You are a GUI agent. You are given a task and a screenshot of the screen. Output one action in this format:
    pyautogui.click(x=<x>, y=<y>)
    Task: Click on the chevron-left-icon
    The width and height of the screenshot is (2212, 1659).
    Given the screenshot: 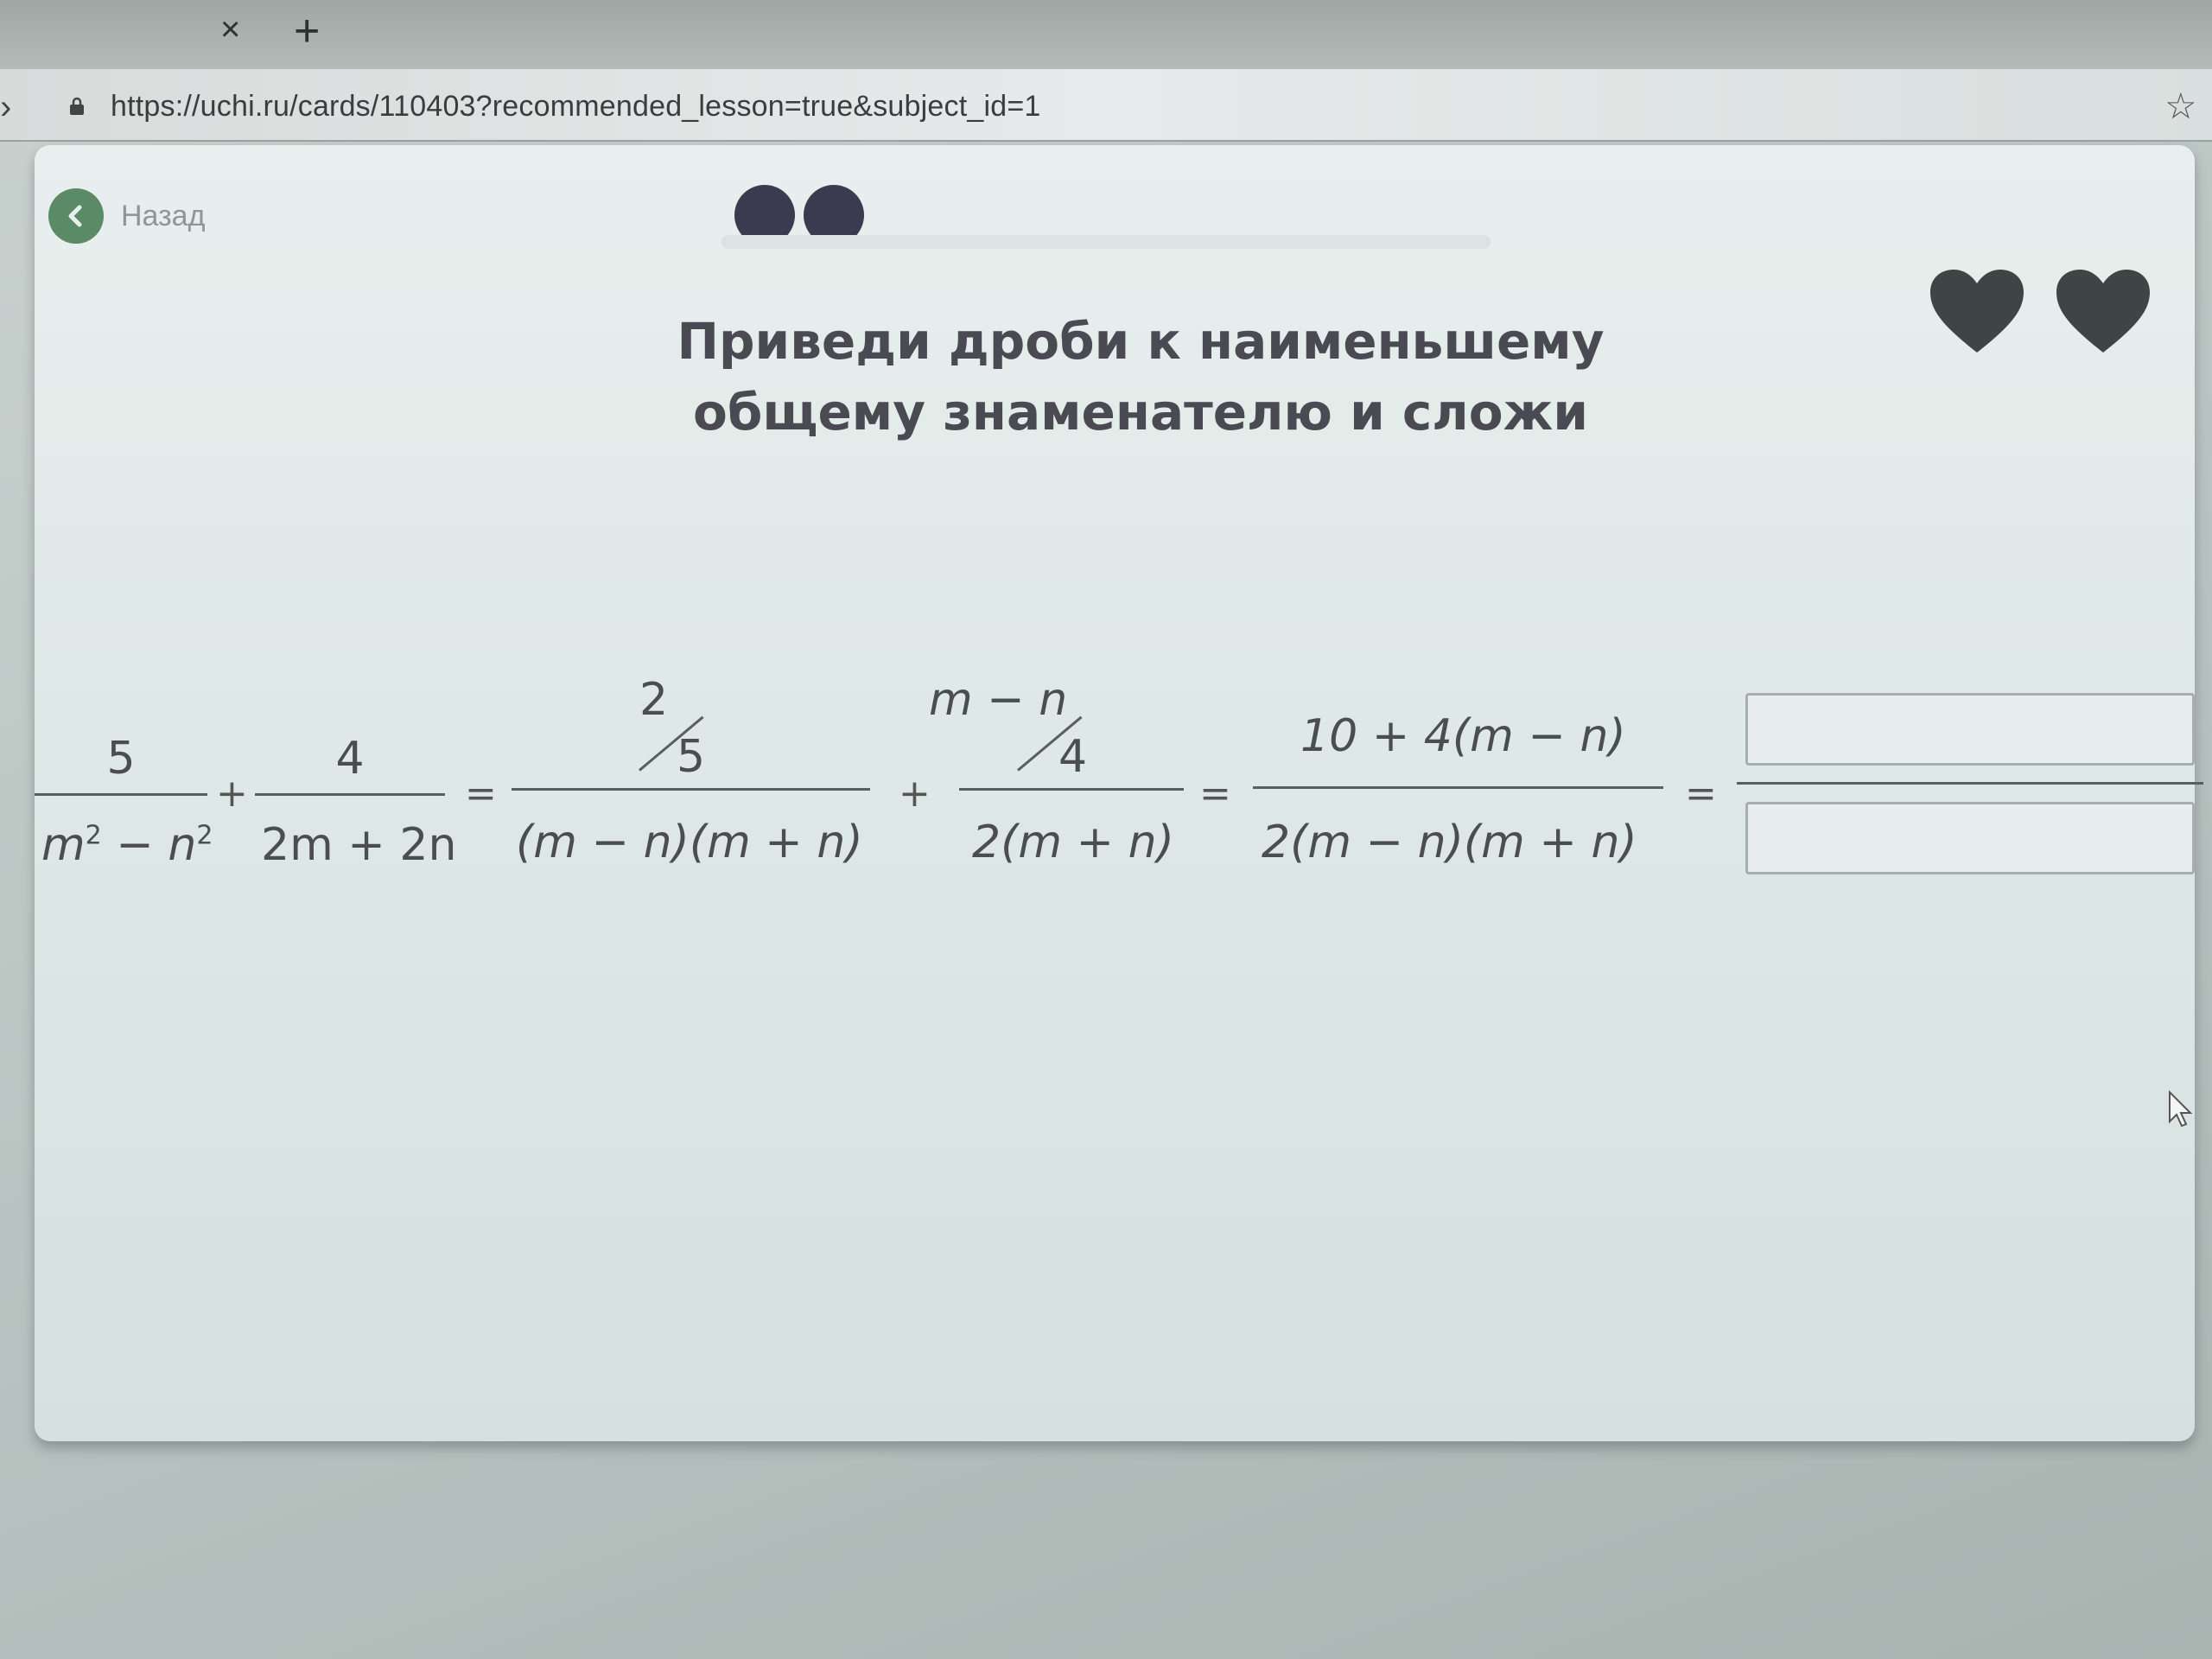 What is the action you would take?
    pyautogui.click(x=76, y=216)
    